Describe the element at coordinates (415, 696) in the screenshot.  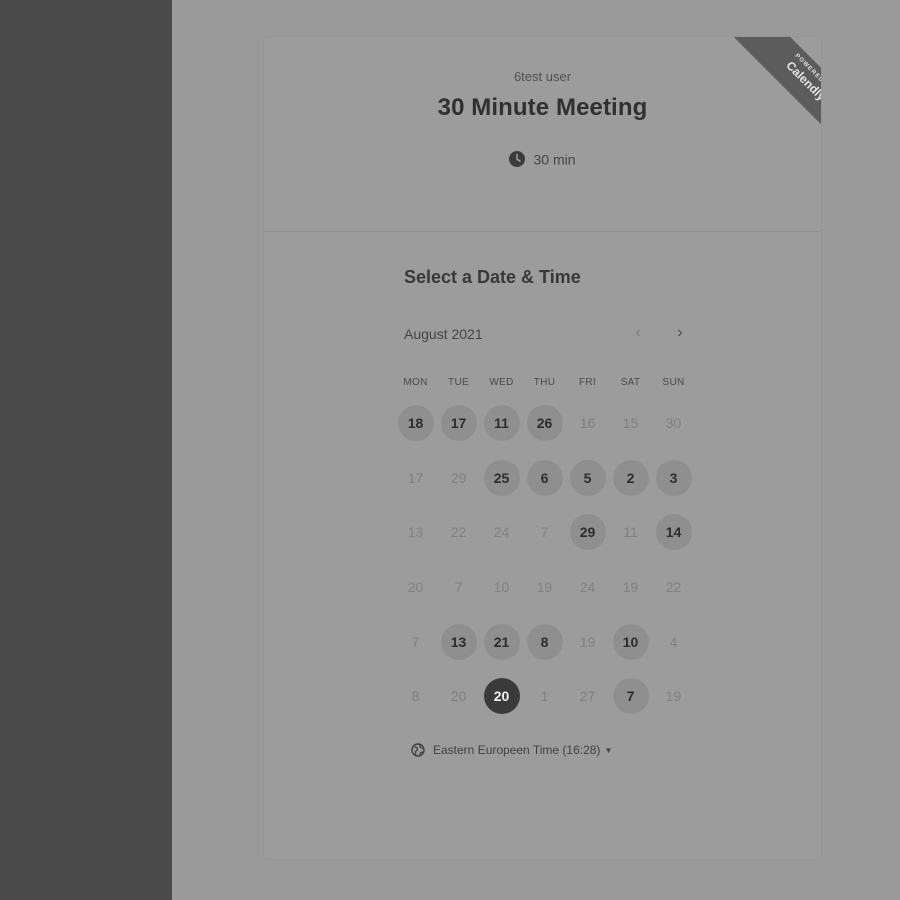
I see `calendar-day: 8` at that location.